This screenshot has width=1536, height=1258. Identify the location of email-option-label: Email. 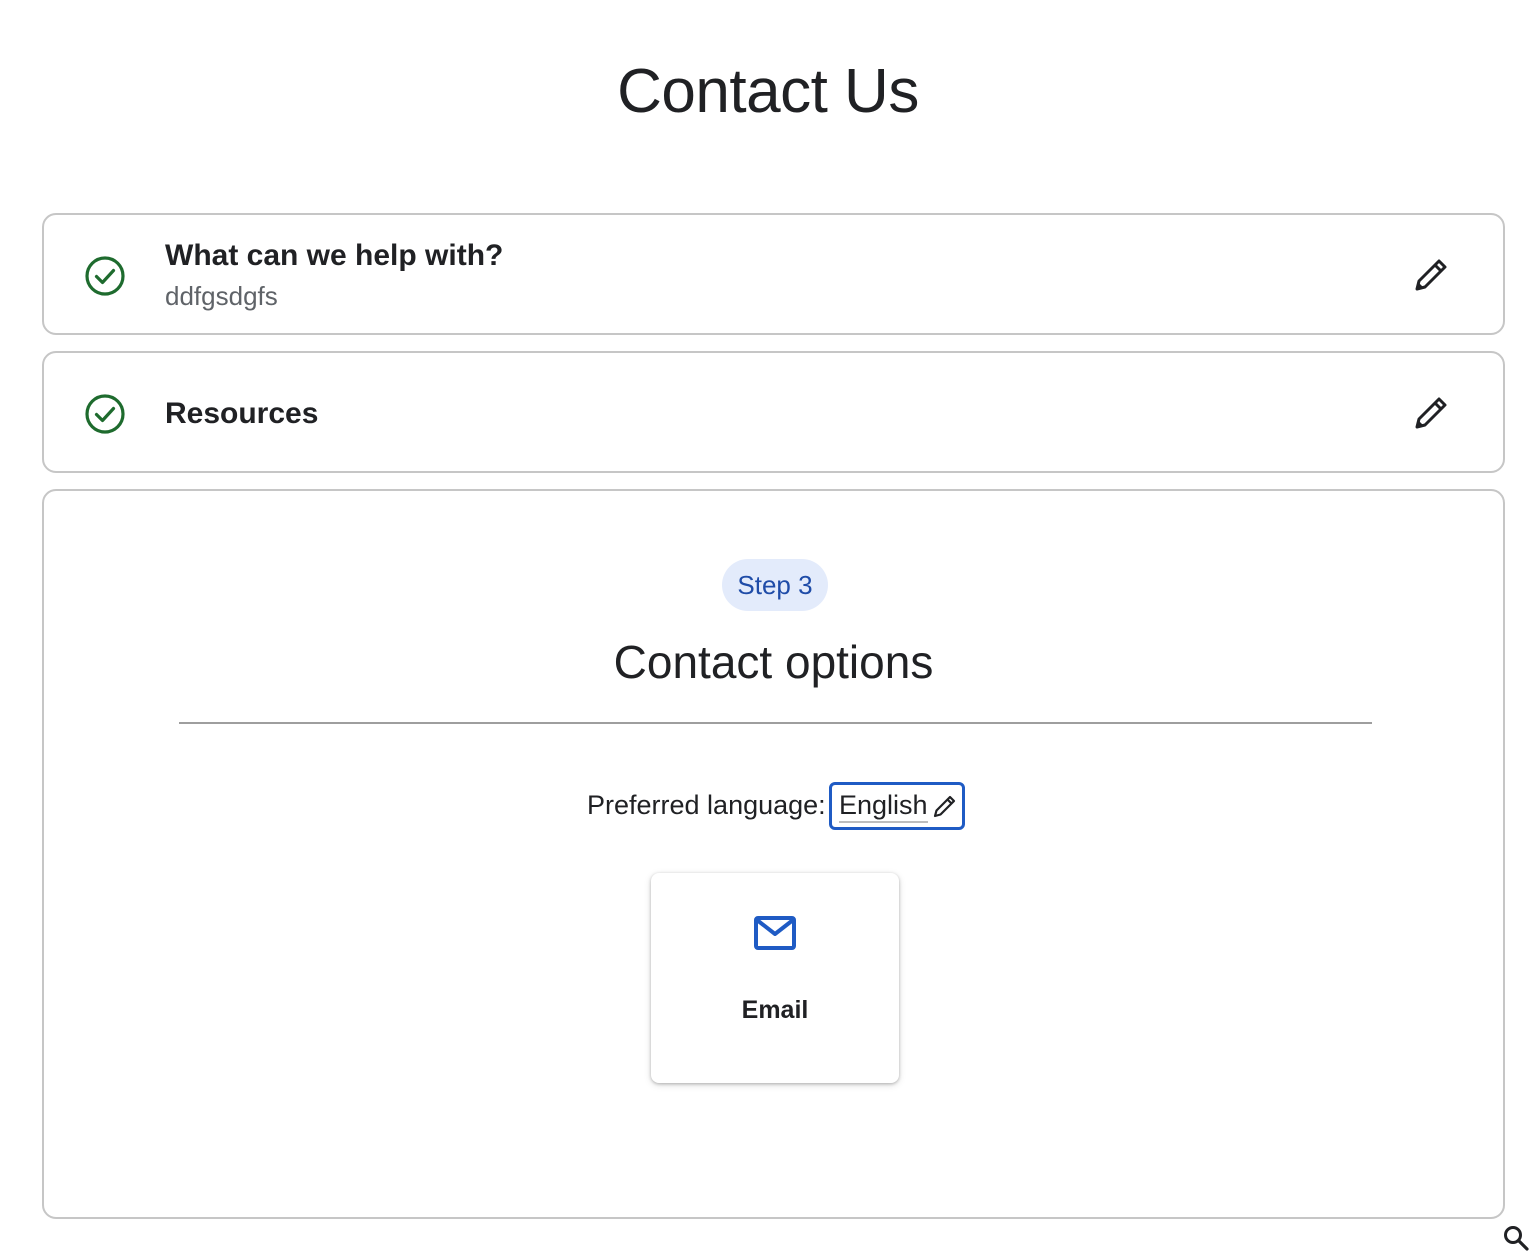
(775, 1010).